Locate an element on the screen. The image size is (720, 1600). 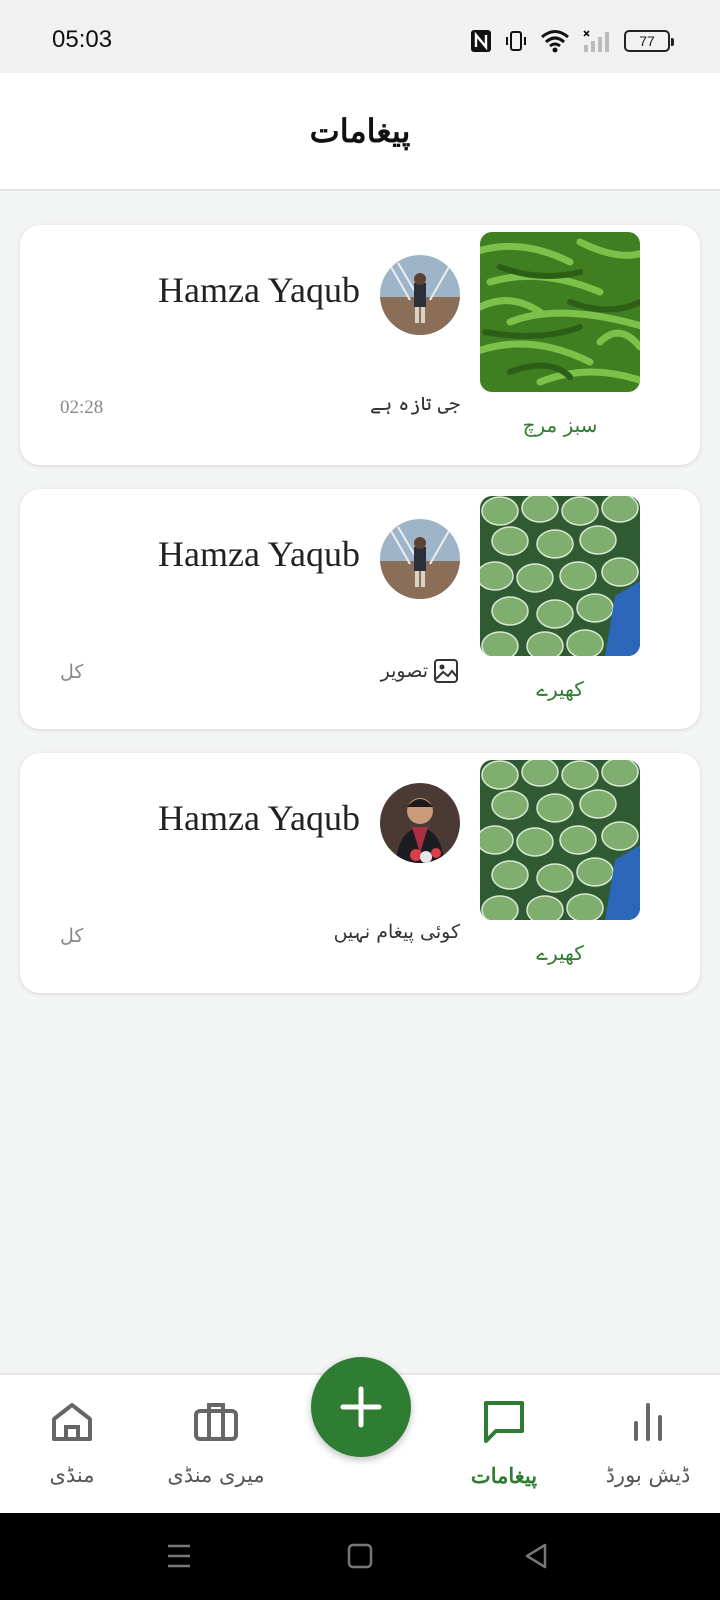
message-time: 02:28 is located at coordinates (82, 407).